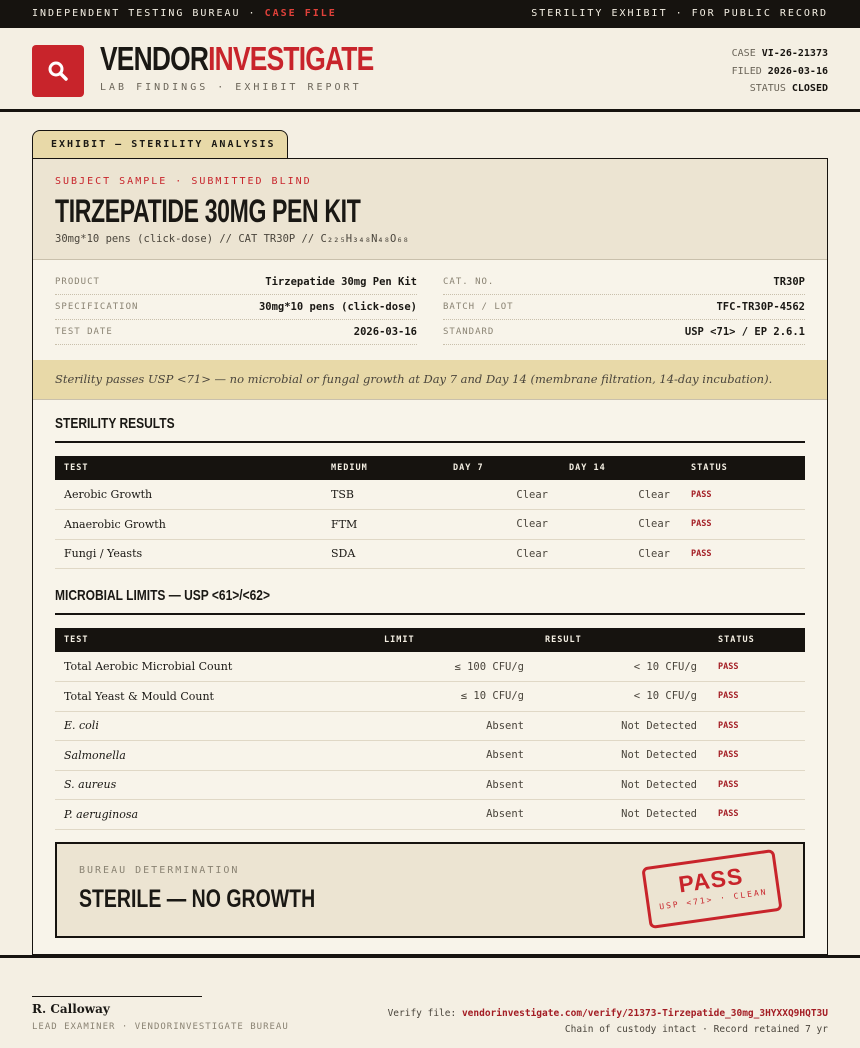  What do you see at coordinates (587, 468) in the screenshot?
I see `column-header: DAY 14` at bounding box center [587, 468].